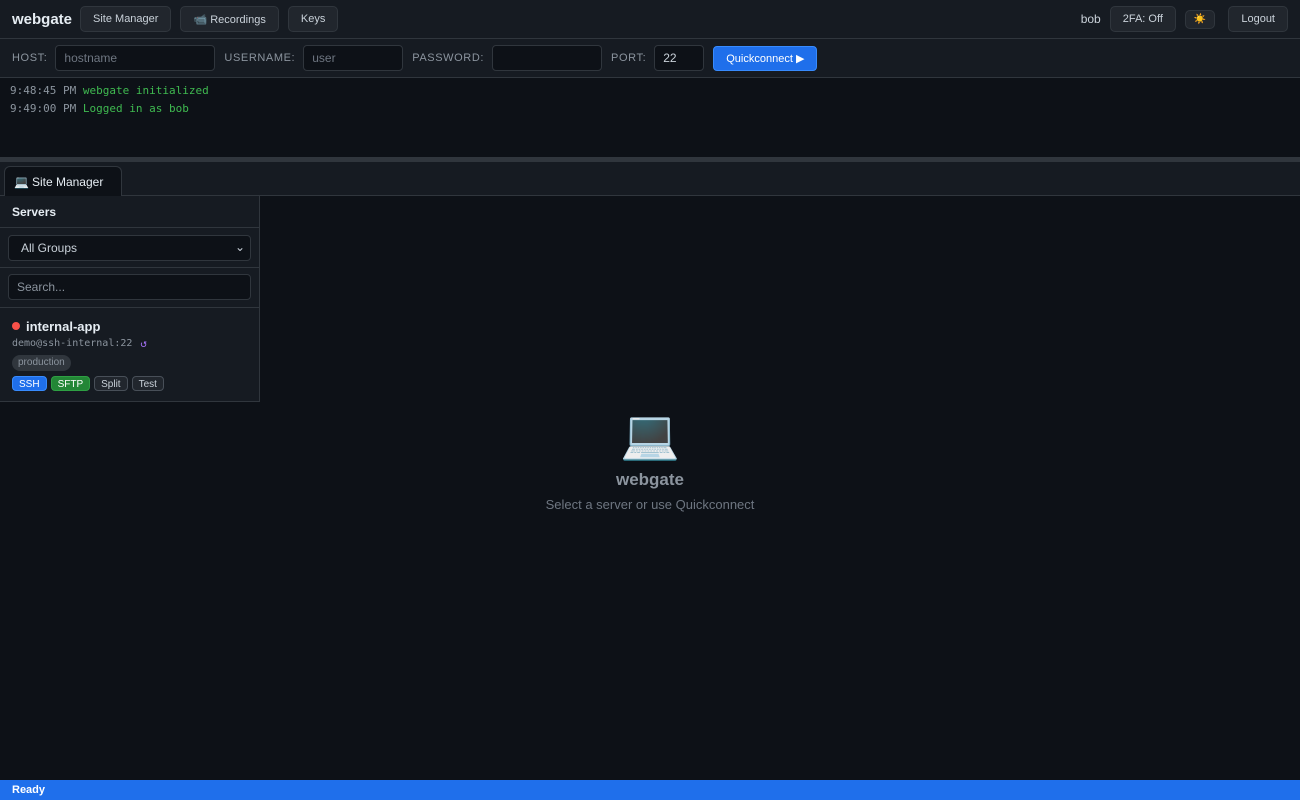 Image resolution: width=1300 pixels, height=800 pixels. Describe the element at coordinates (67, 181) in the screenshot. I see `tab-label: Site Manager` at that location.